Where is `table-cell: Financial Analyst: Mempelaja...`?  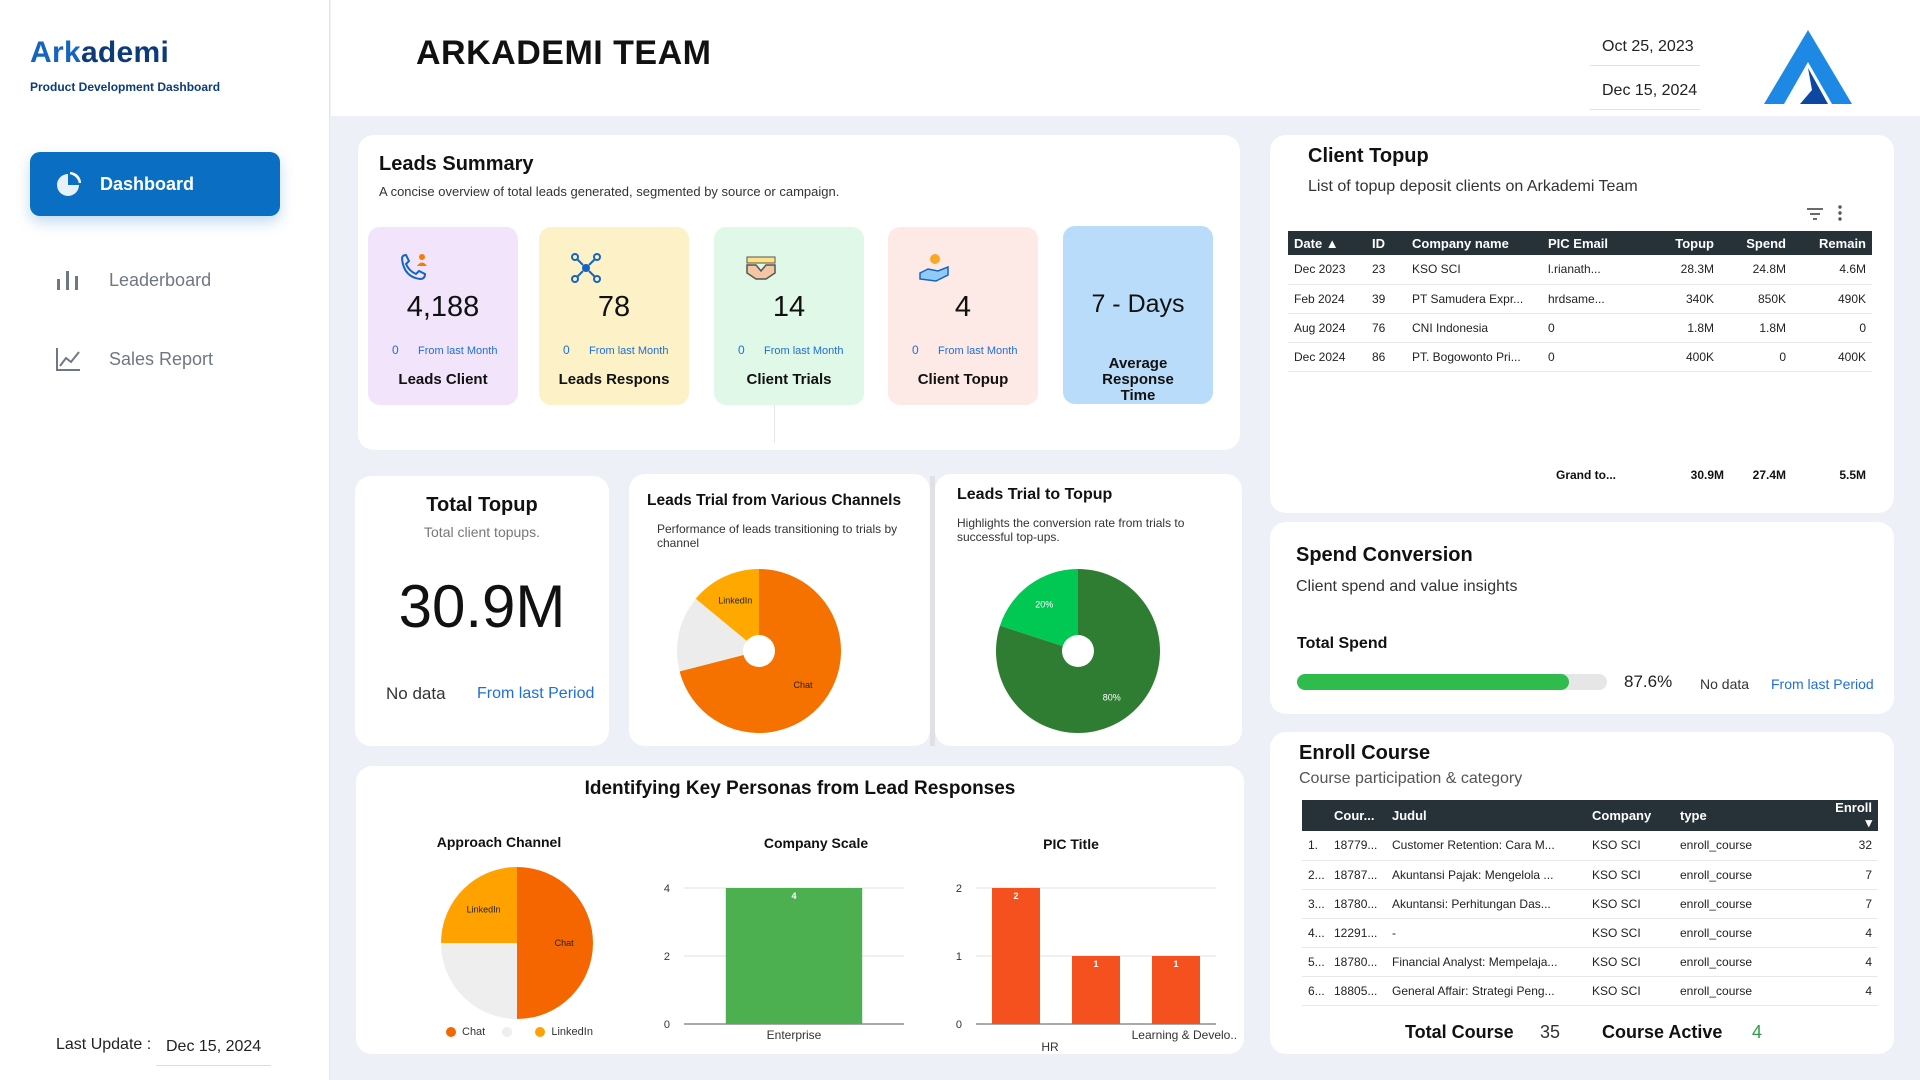
table-cell: Financial Analyst: Mempelaja... is located at coordinates (1486, 962).